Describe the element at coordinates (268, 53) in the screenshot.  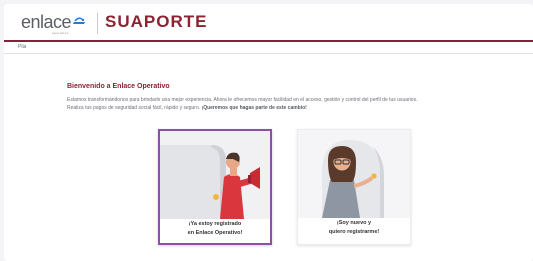
I see `breadcrumb-divider` at that location.